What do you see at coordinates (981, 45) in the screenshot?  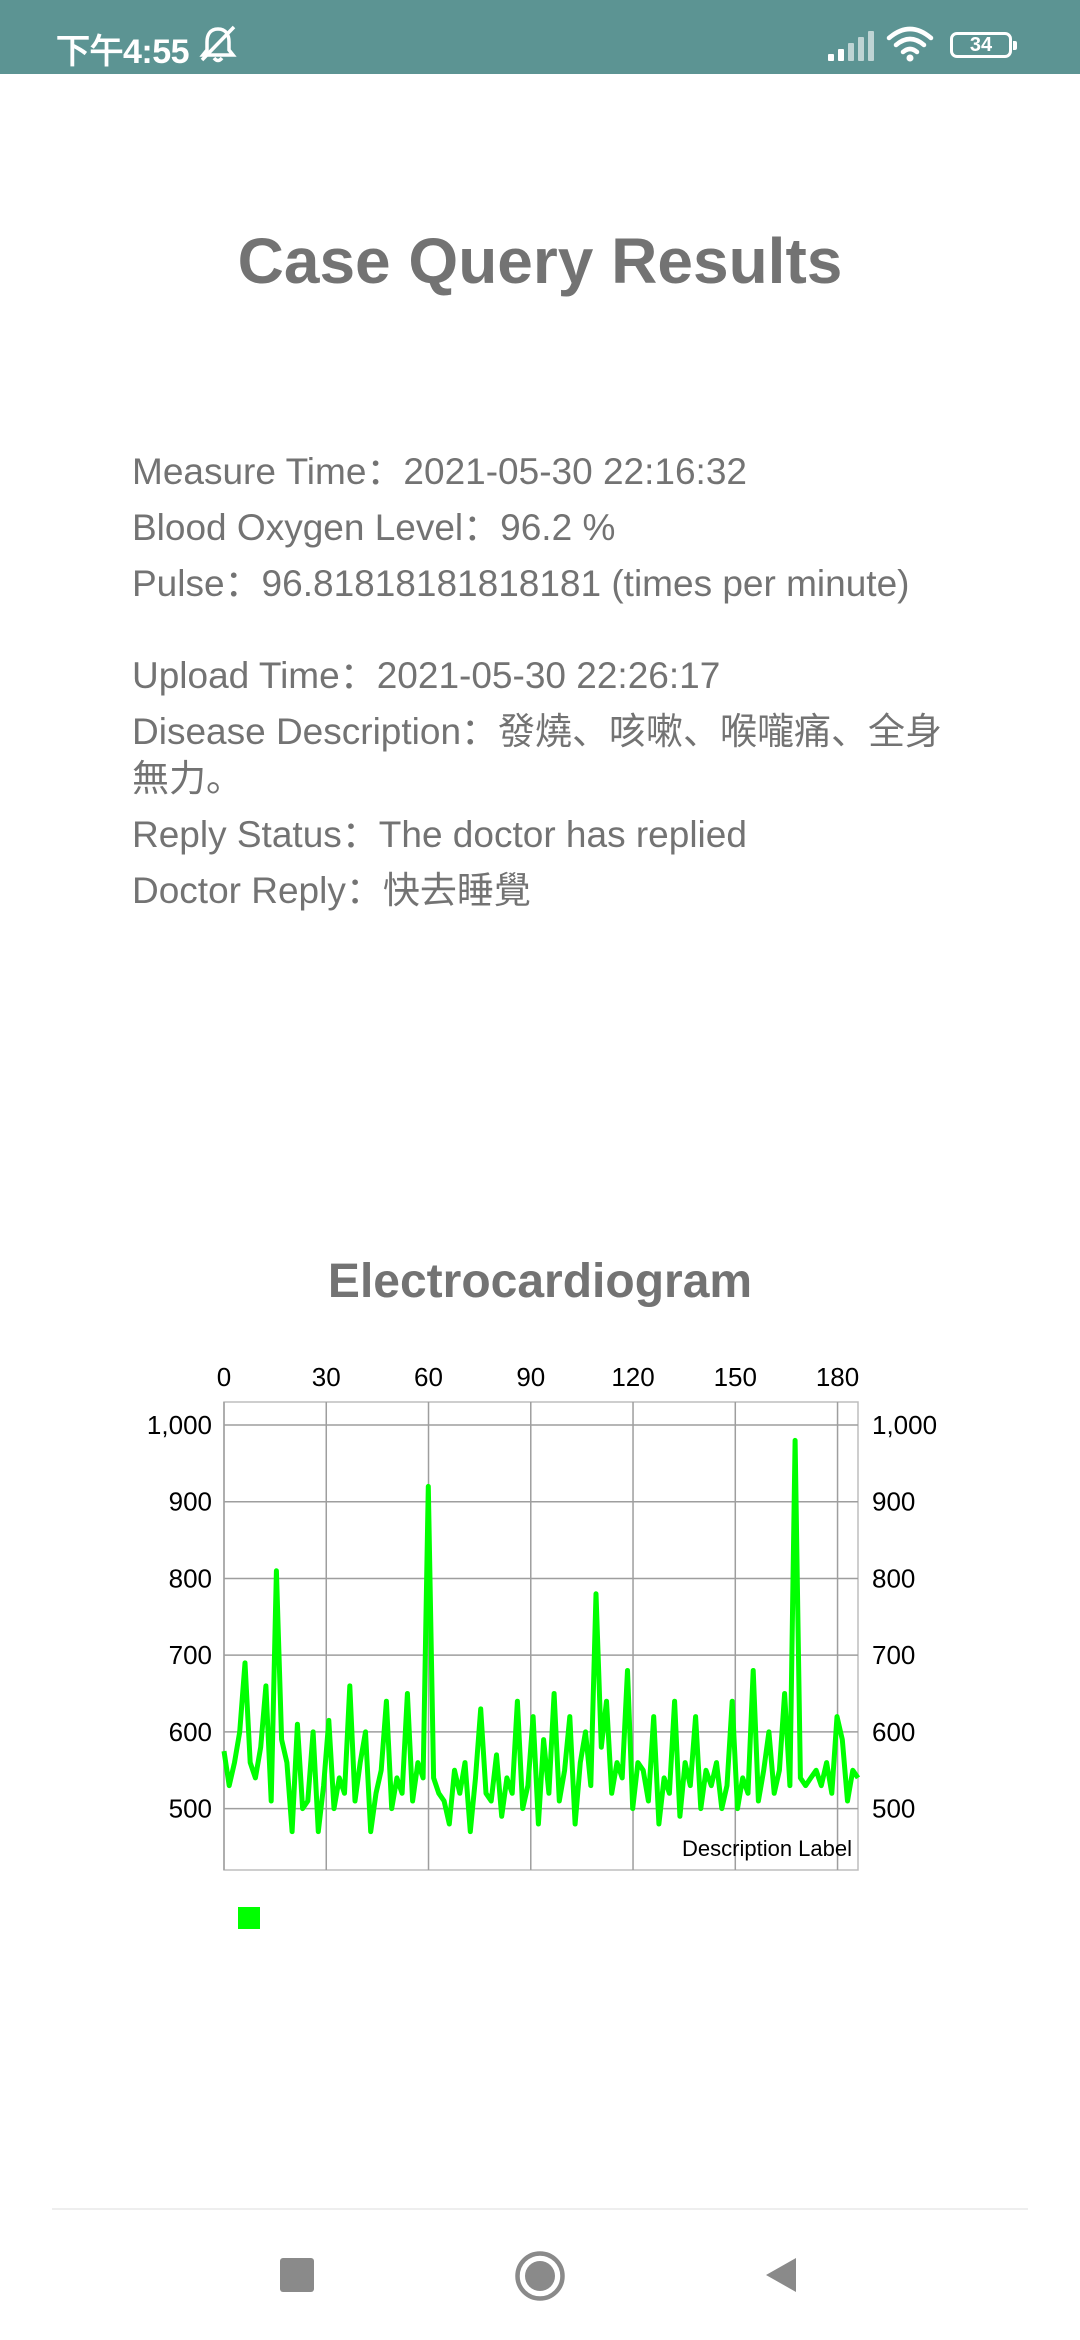 I see `battery-level: 34` at bounding box center [981, 45].